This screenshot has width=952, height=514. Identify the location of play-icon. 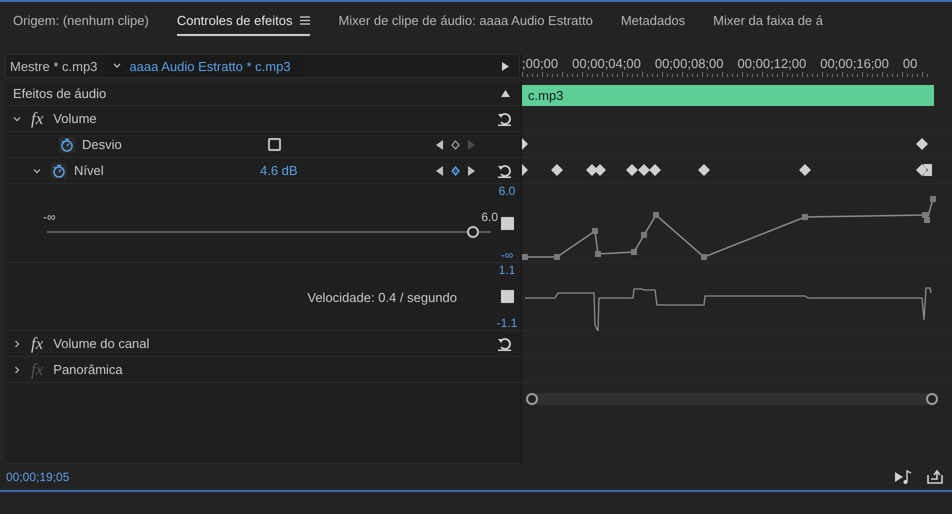
(505, 66).